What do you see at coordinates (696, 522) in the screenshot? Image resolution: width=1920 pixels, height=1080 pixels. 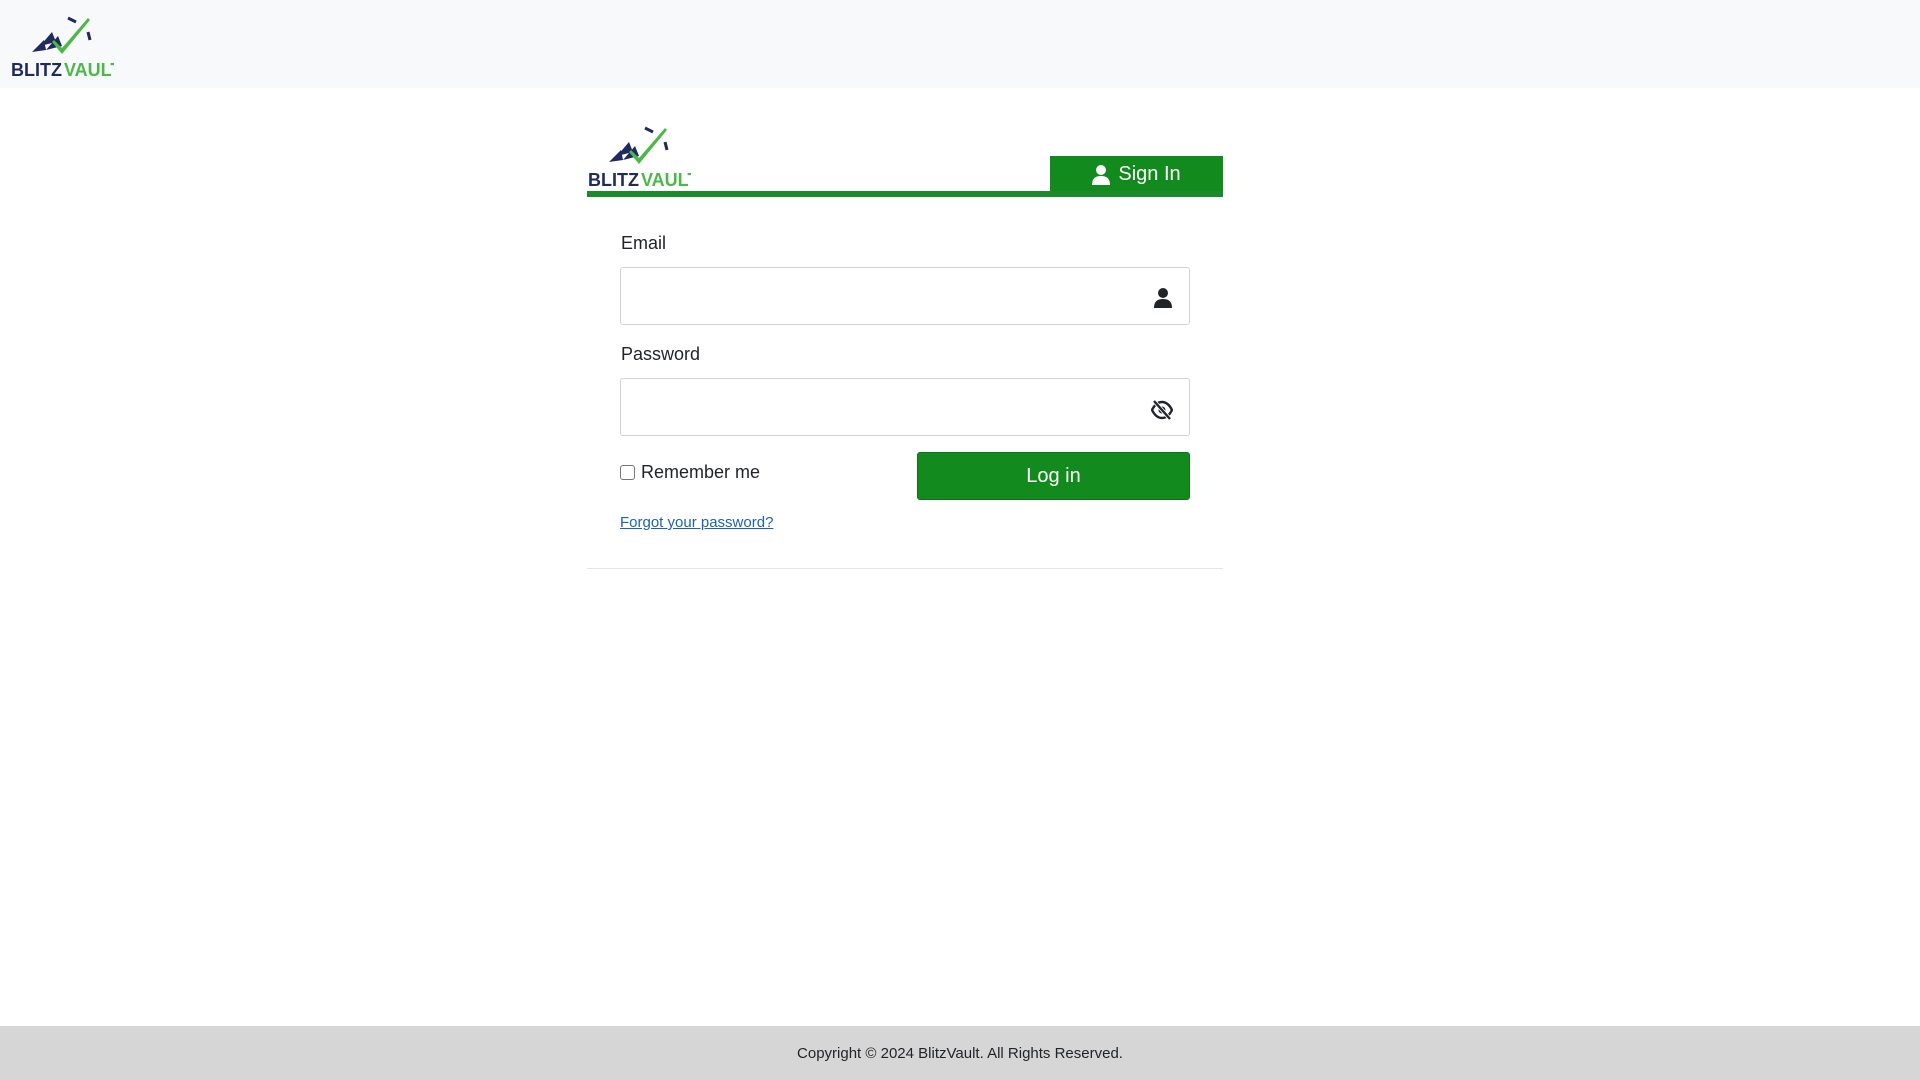 I see `forgot-password-link: Forgot your password?` at bounding box center [696, 522].